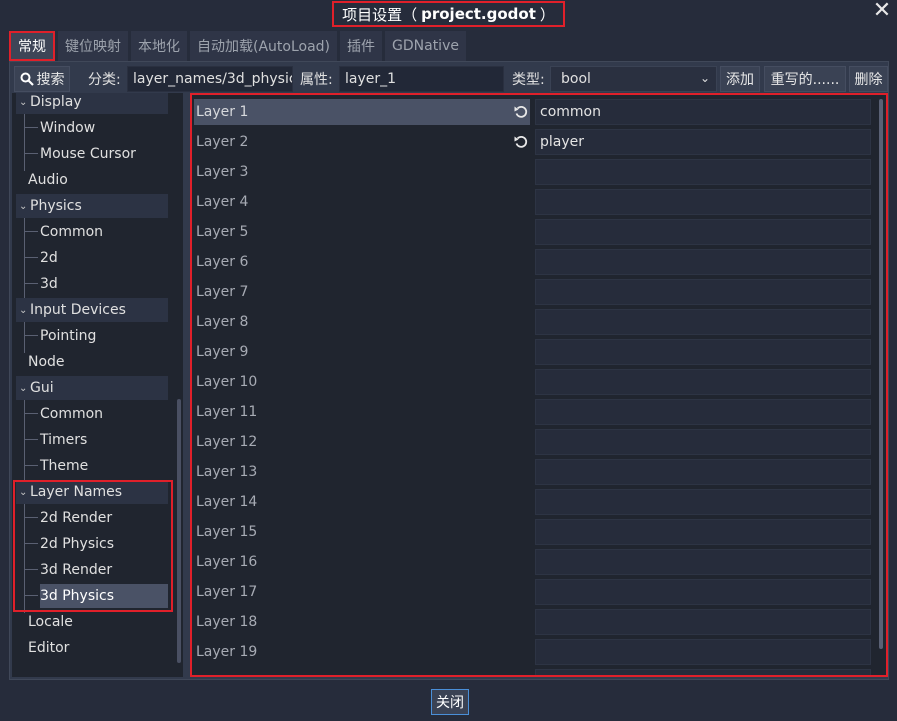 The height and width of the screenshot is (721, 897). Describe the element at coordinates (92, 492) in the screenshot. I see `tree-item-layer-names: ⌄ Layer Names` at that location.